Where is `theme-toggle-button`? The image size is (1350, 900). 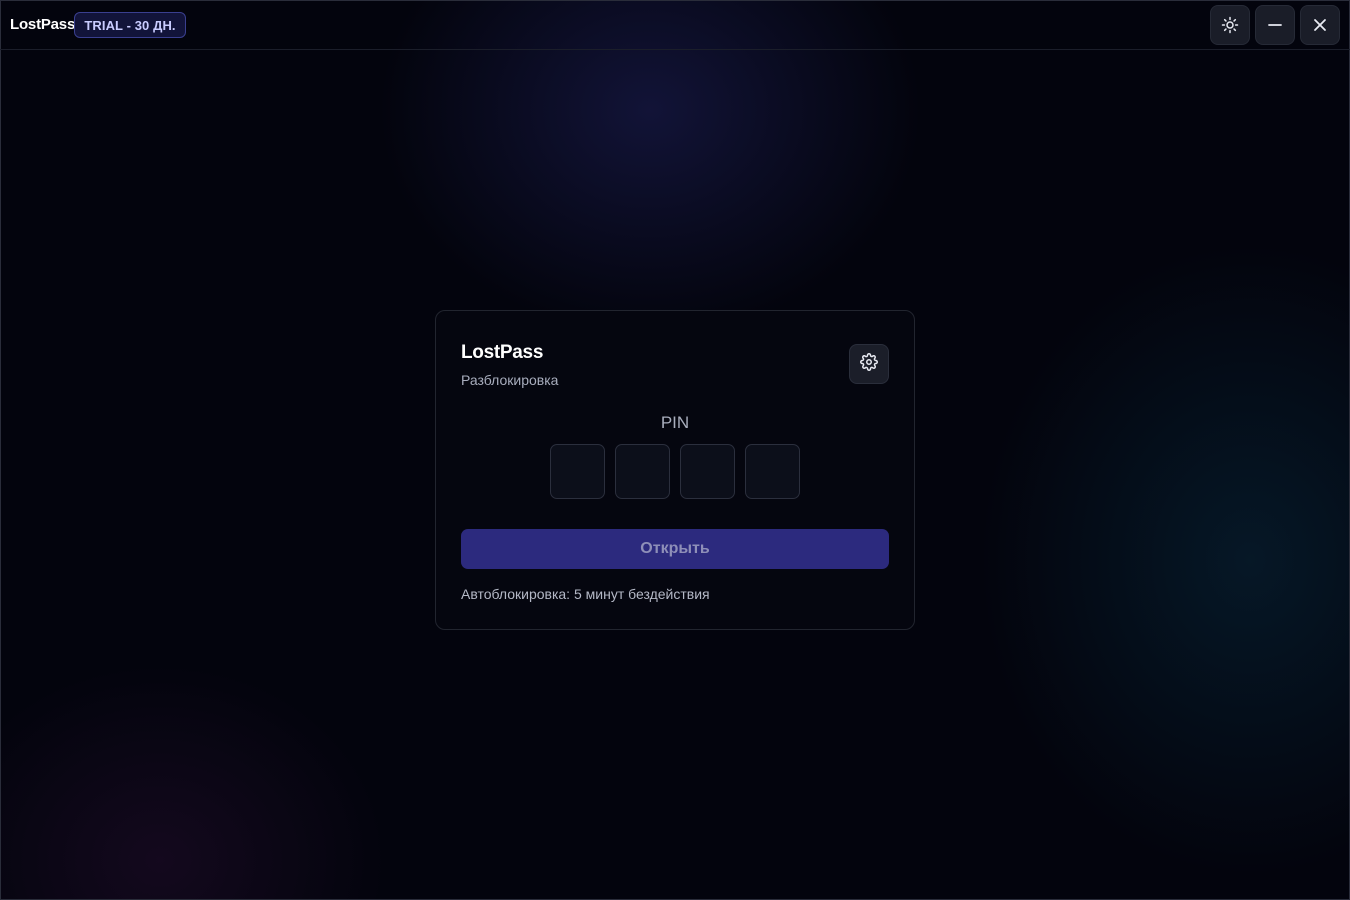 theme-toggle-button is located at coordinates (1230, 25).